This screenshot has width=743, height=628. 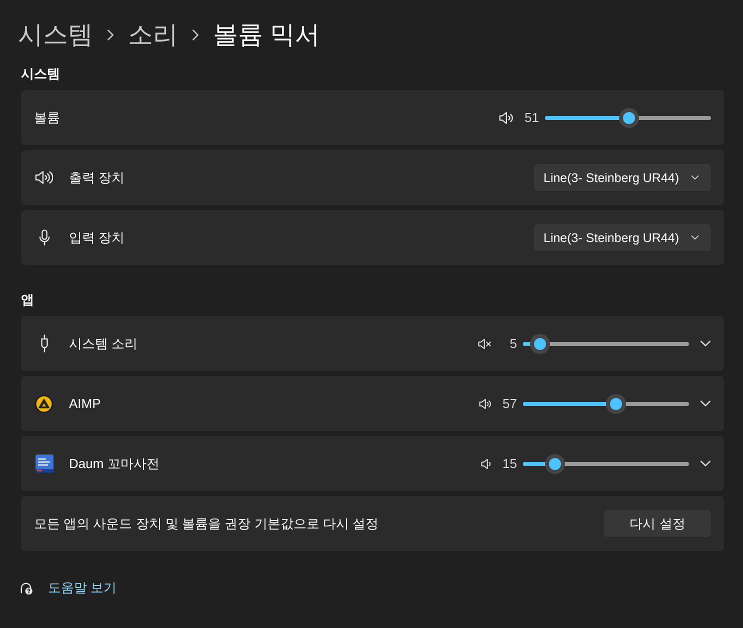 I want to click on help-icon, so click(x=26, y=588).